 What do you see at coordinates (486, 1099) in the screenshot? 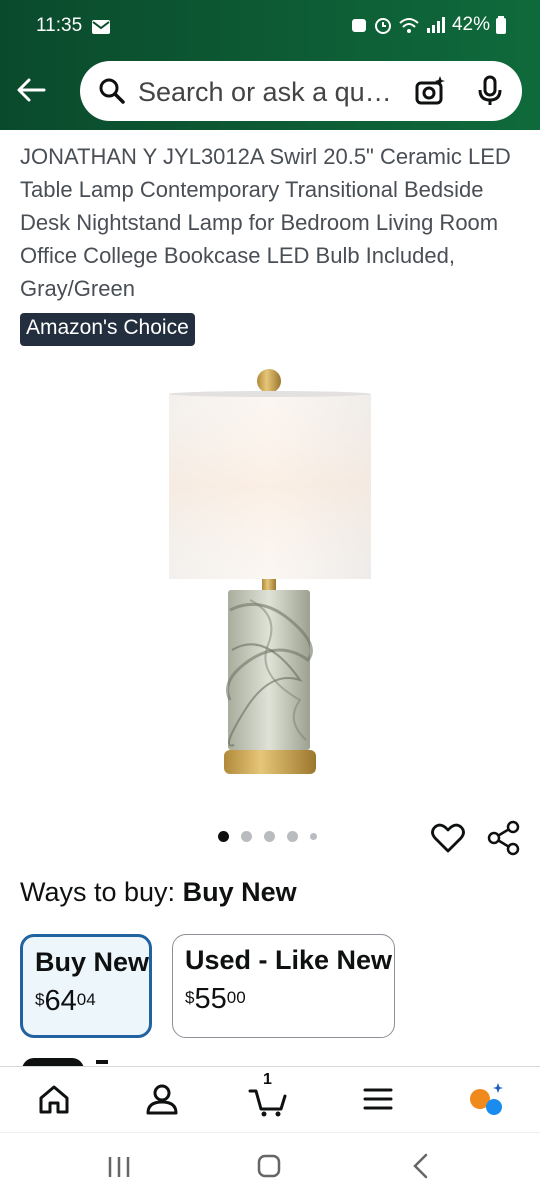
I see `rufus-icon` at bounding box center [486, 1099].